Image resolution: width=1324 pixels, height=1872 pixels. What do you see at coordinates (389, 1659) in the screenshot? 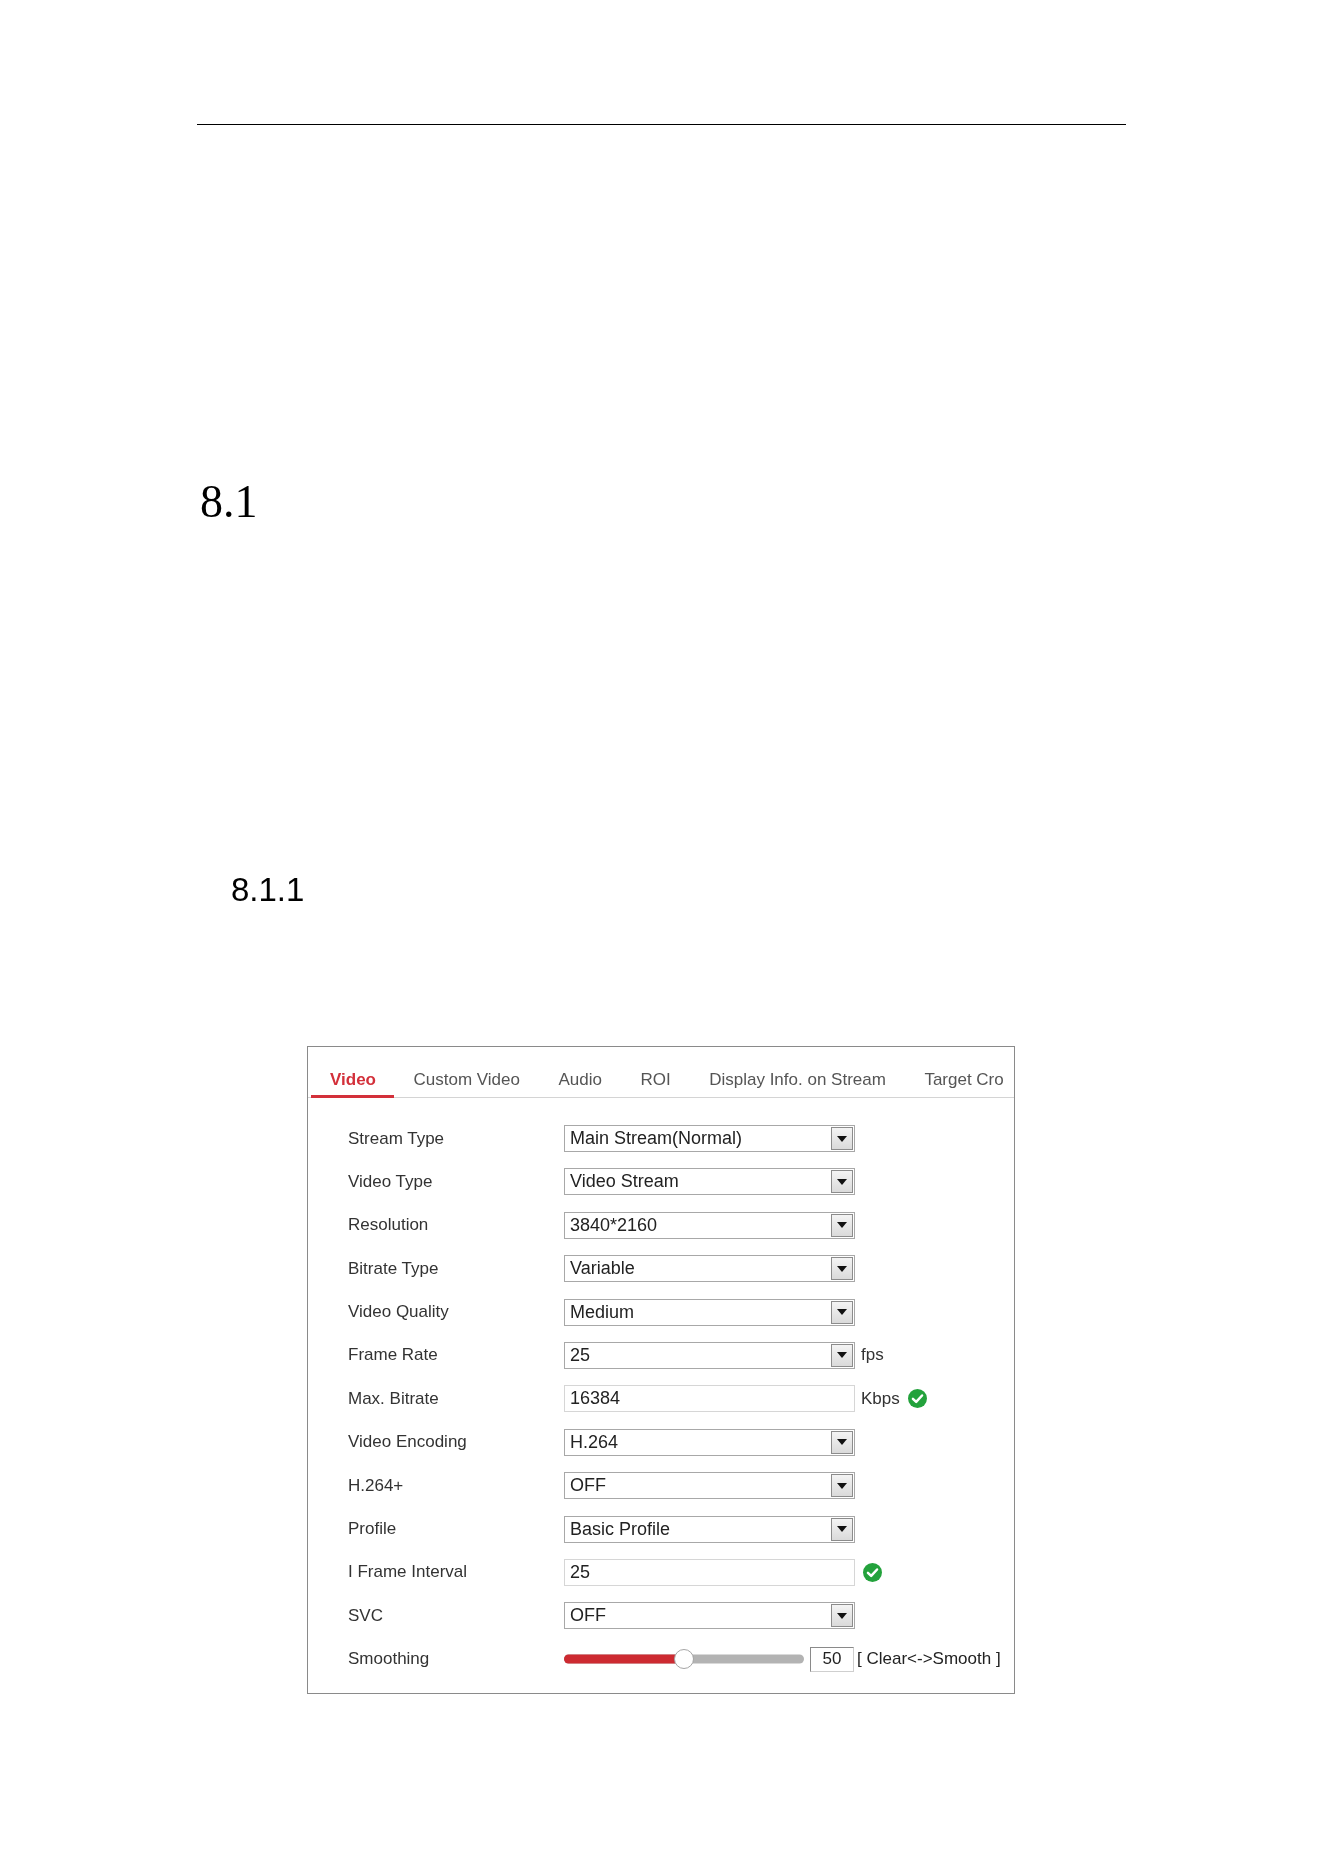
I see `field-label: Smoothing` at bounding box center [389, 1659].